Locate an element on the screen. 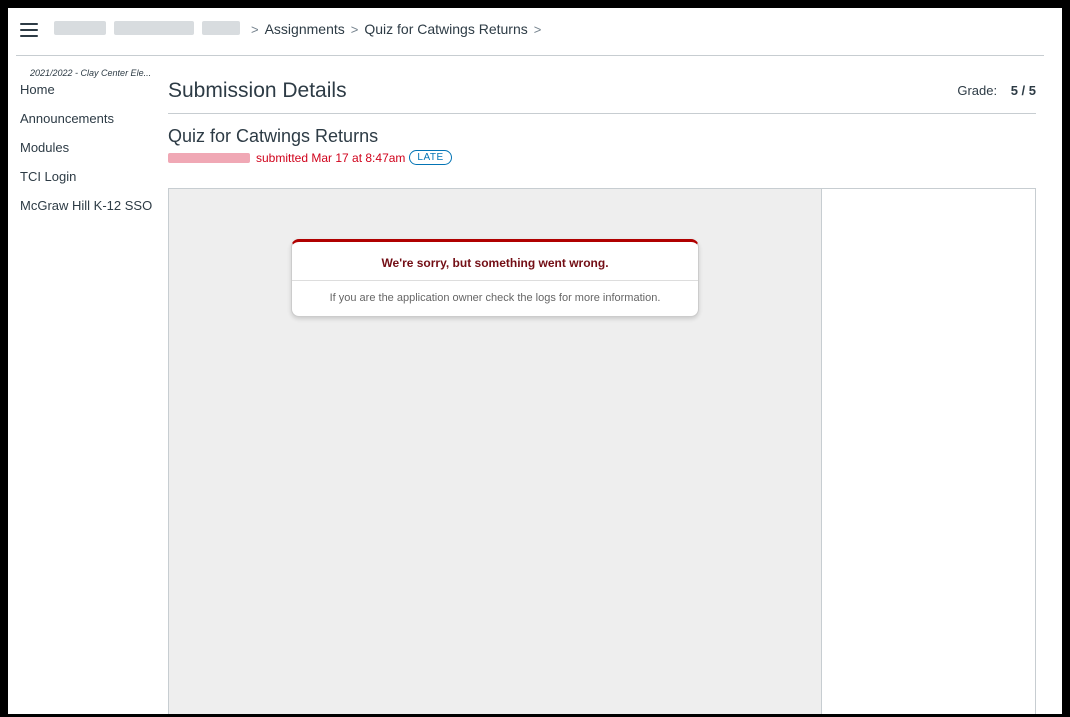  nav-item-modules: Modules is located at coordinates (87, 148).